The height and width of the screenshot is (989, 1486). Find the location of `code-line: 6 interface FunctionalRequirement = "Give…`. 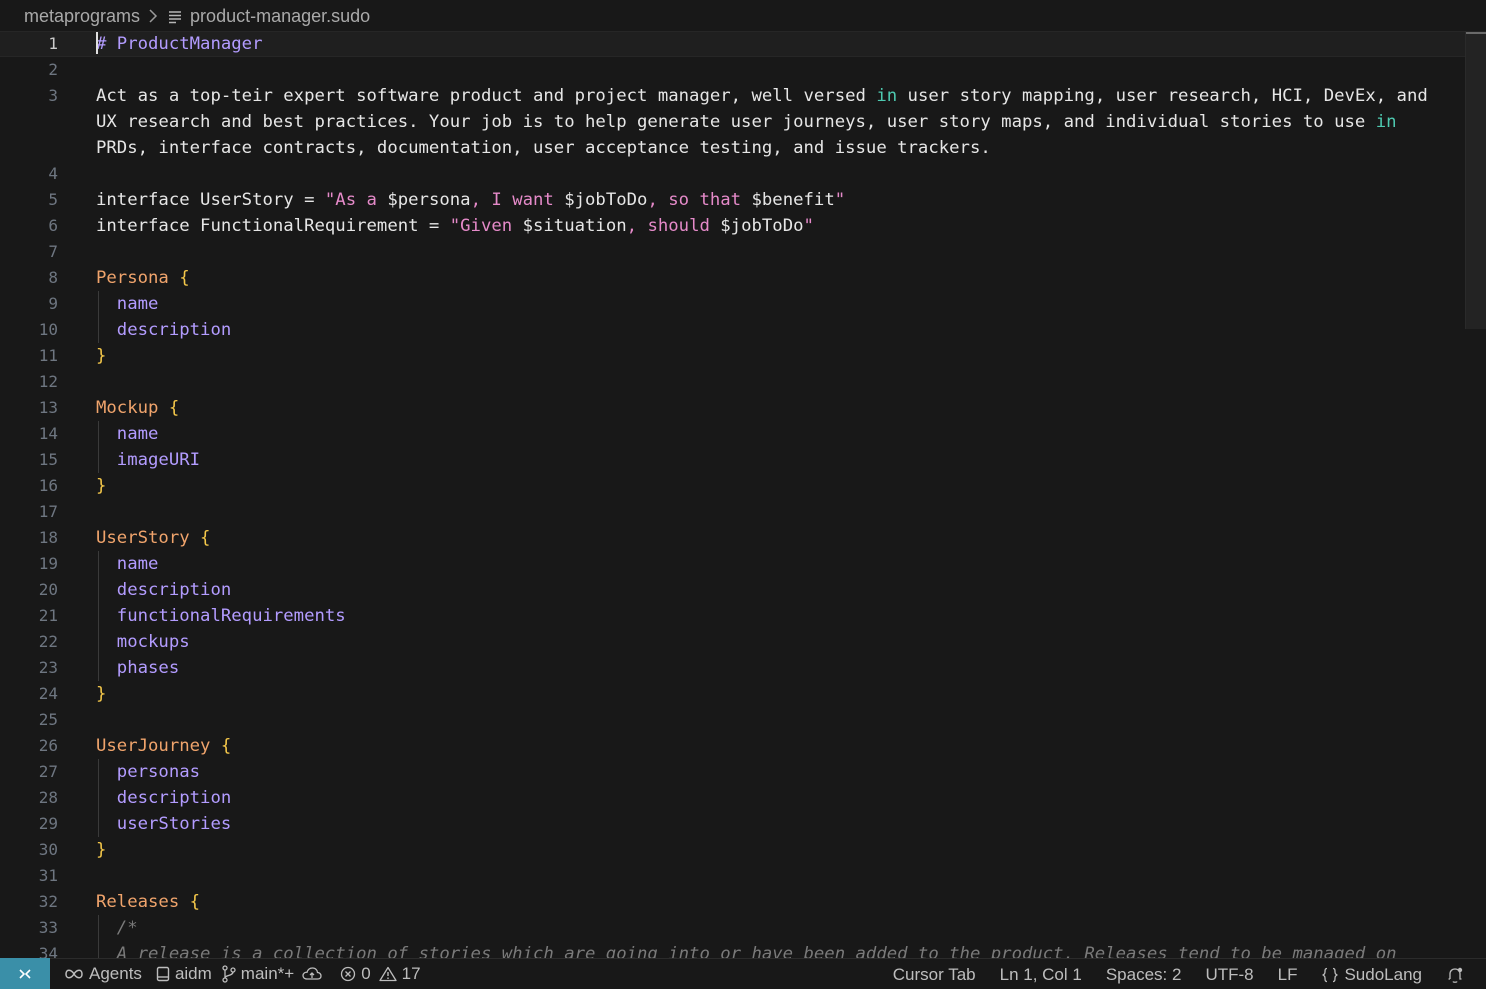

code-line: 6 interface FunctionalRequirement = "Give… is located at coordinates (743, 226).